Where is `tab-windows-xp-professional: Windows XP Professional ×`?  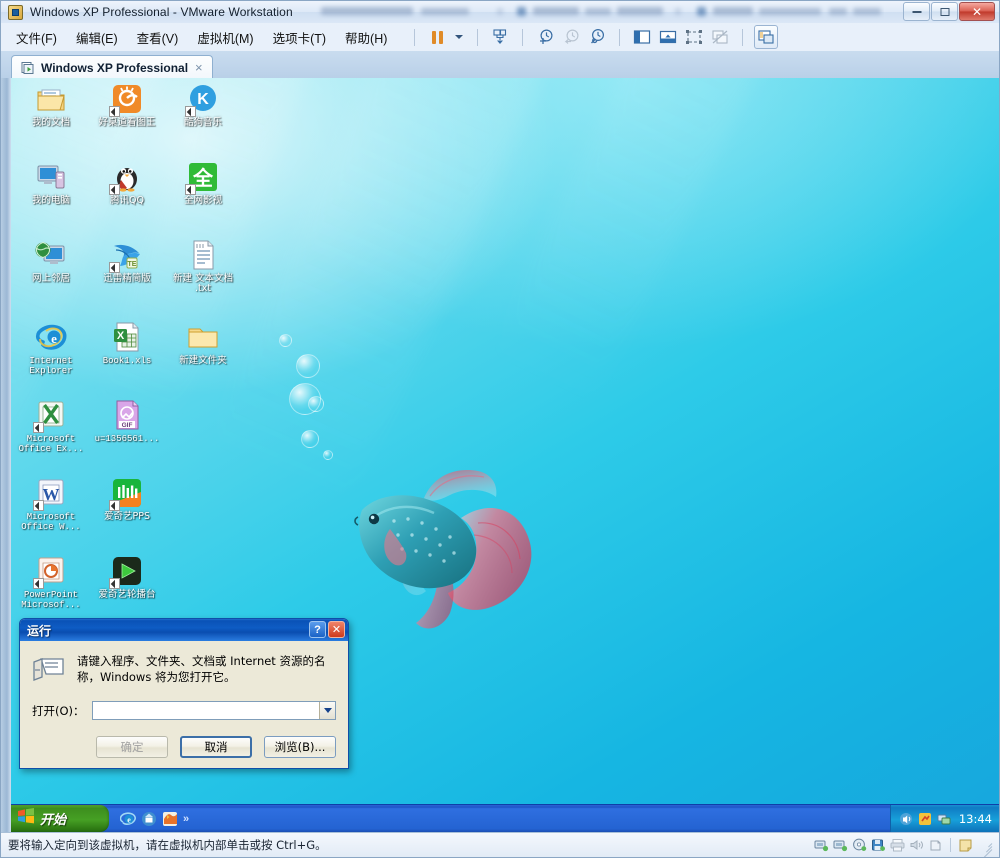 tab-windows-xp-professional: Windows XP Professional × is located at coordinates (112, 67).